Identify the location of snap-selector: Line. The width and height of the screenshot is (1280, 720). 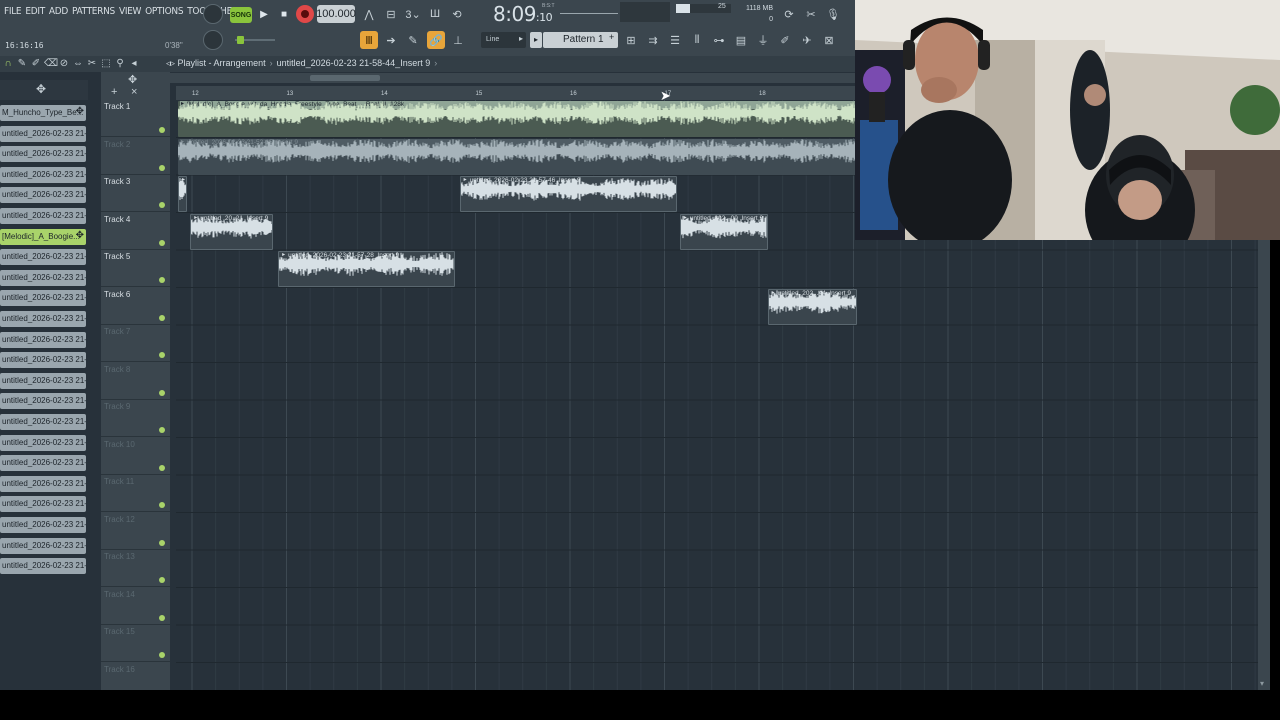
(503, 40).